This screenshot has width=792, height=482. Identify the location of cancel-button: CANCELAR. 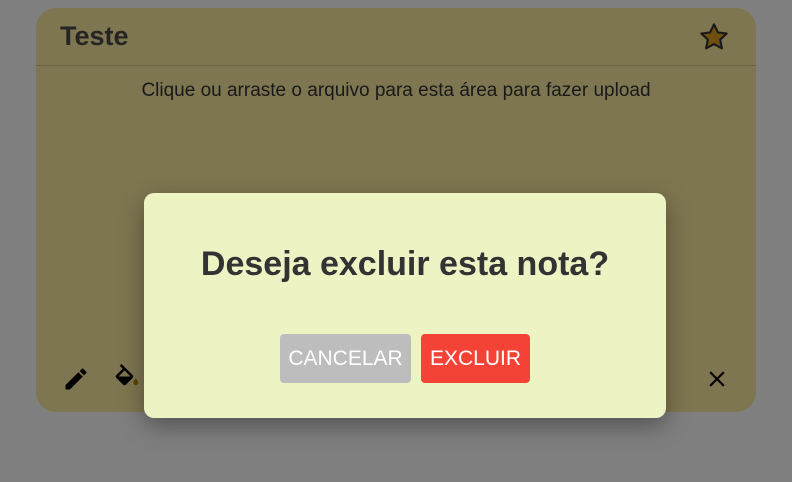
(345, 358).